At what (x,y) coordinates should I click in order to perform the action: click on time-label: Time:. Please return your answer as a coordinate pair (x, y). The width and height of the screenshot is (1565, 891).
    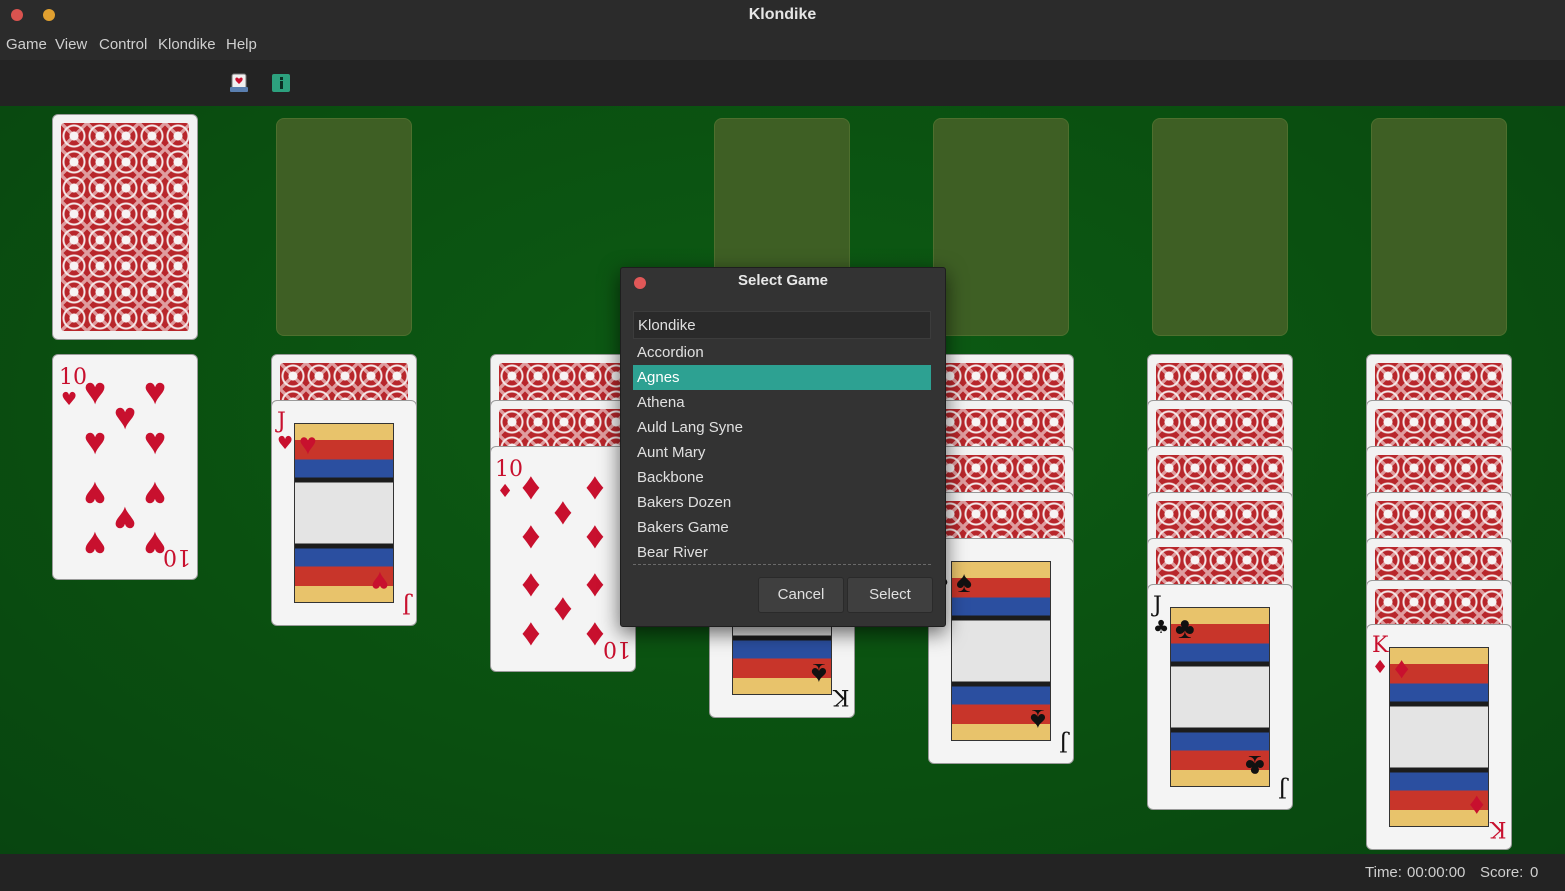
    Looking at the image, I should click on (1383, 872).